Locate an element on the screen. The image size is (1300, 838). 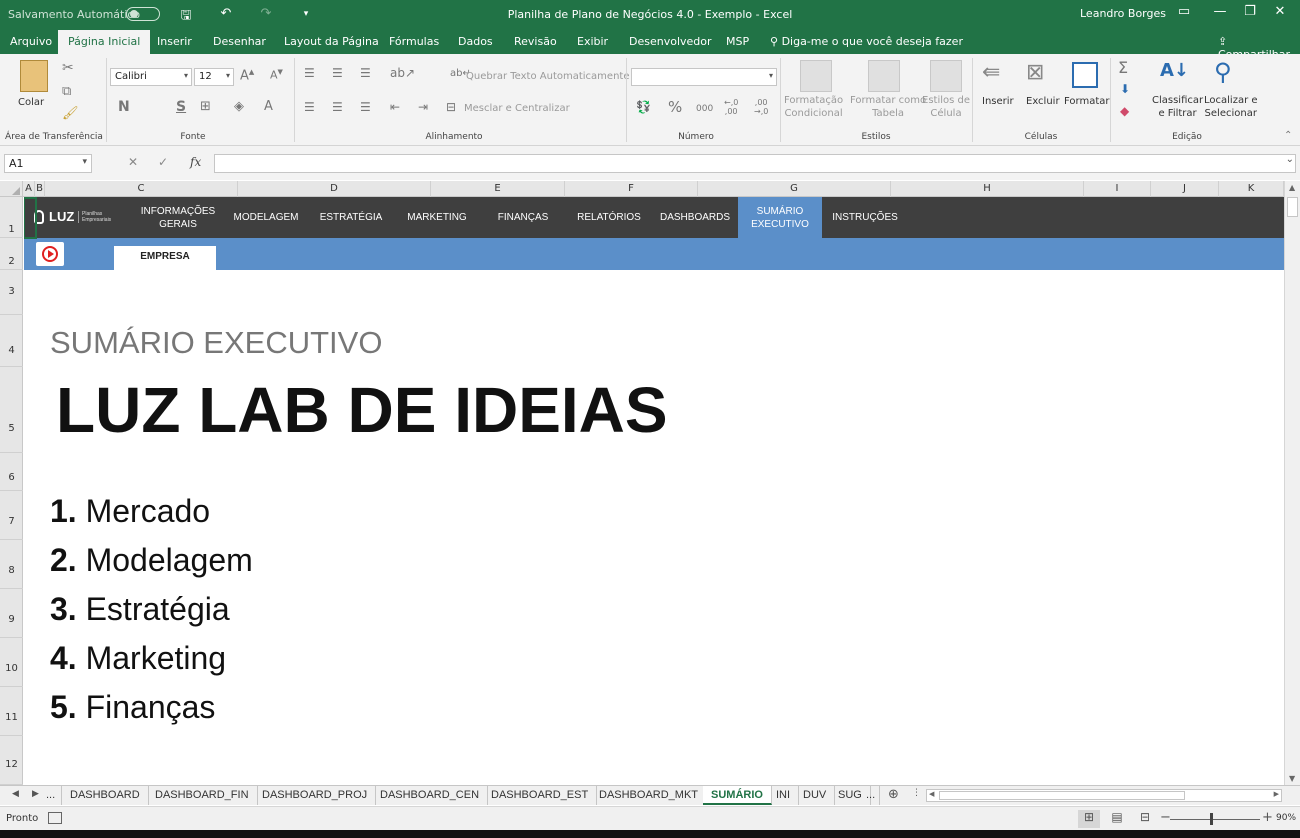
sort-filter-button: Classificar e Filtrar is located at coordinates (1177, 107).